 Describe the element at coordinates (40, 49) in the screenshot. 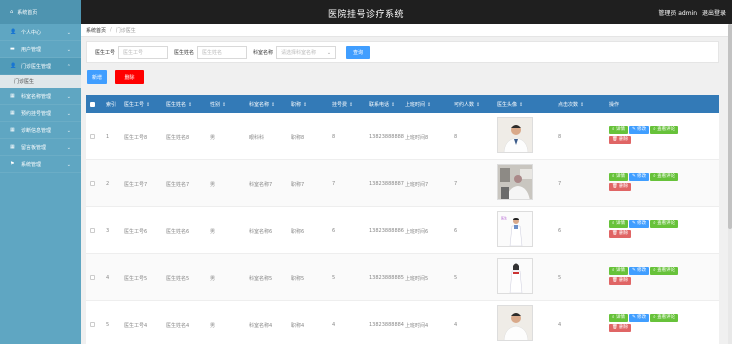

I see `sidebar-item-2: ▬ 用户管理 ⌄` at that location.